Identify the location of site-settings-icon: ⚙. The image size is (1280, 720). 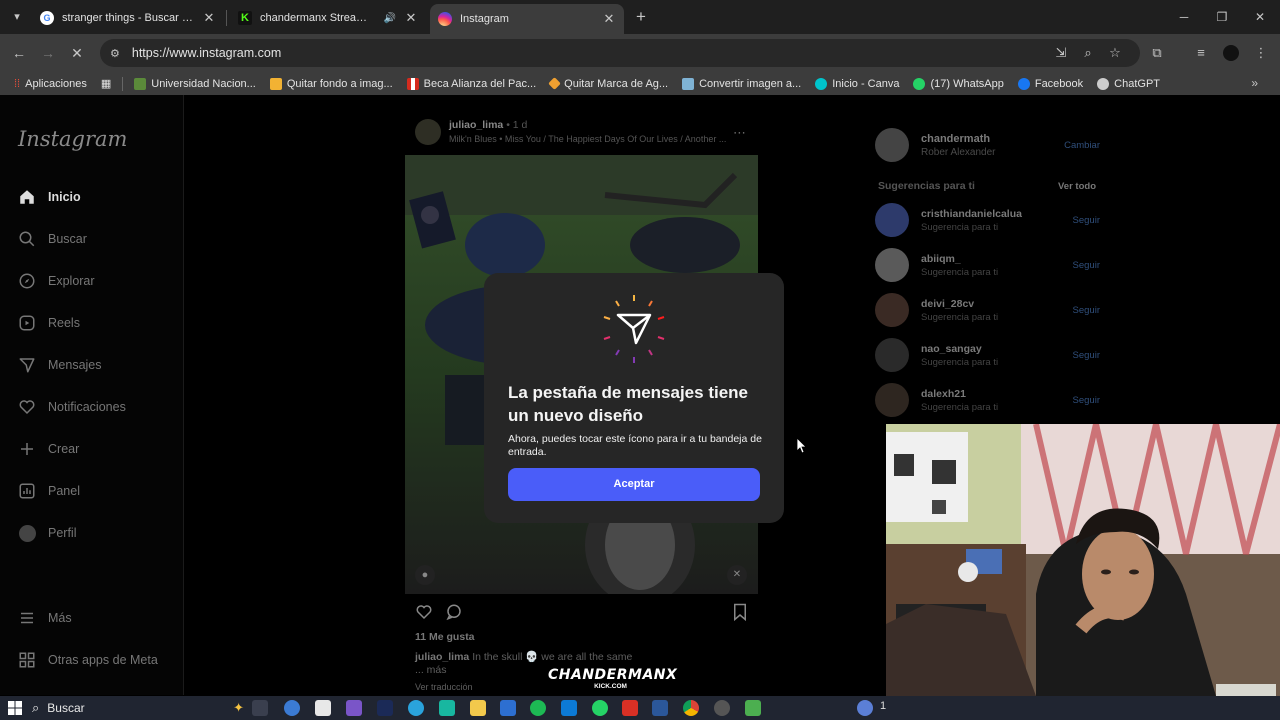
(115, 53).